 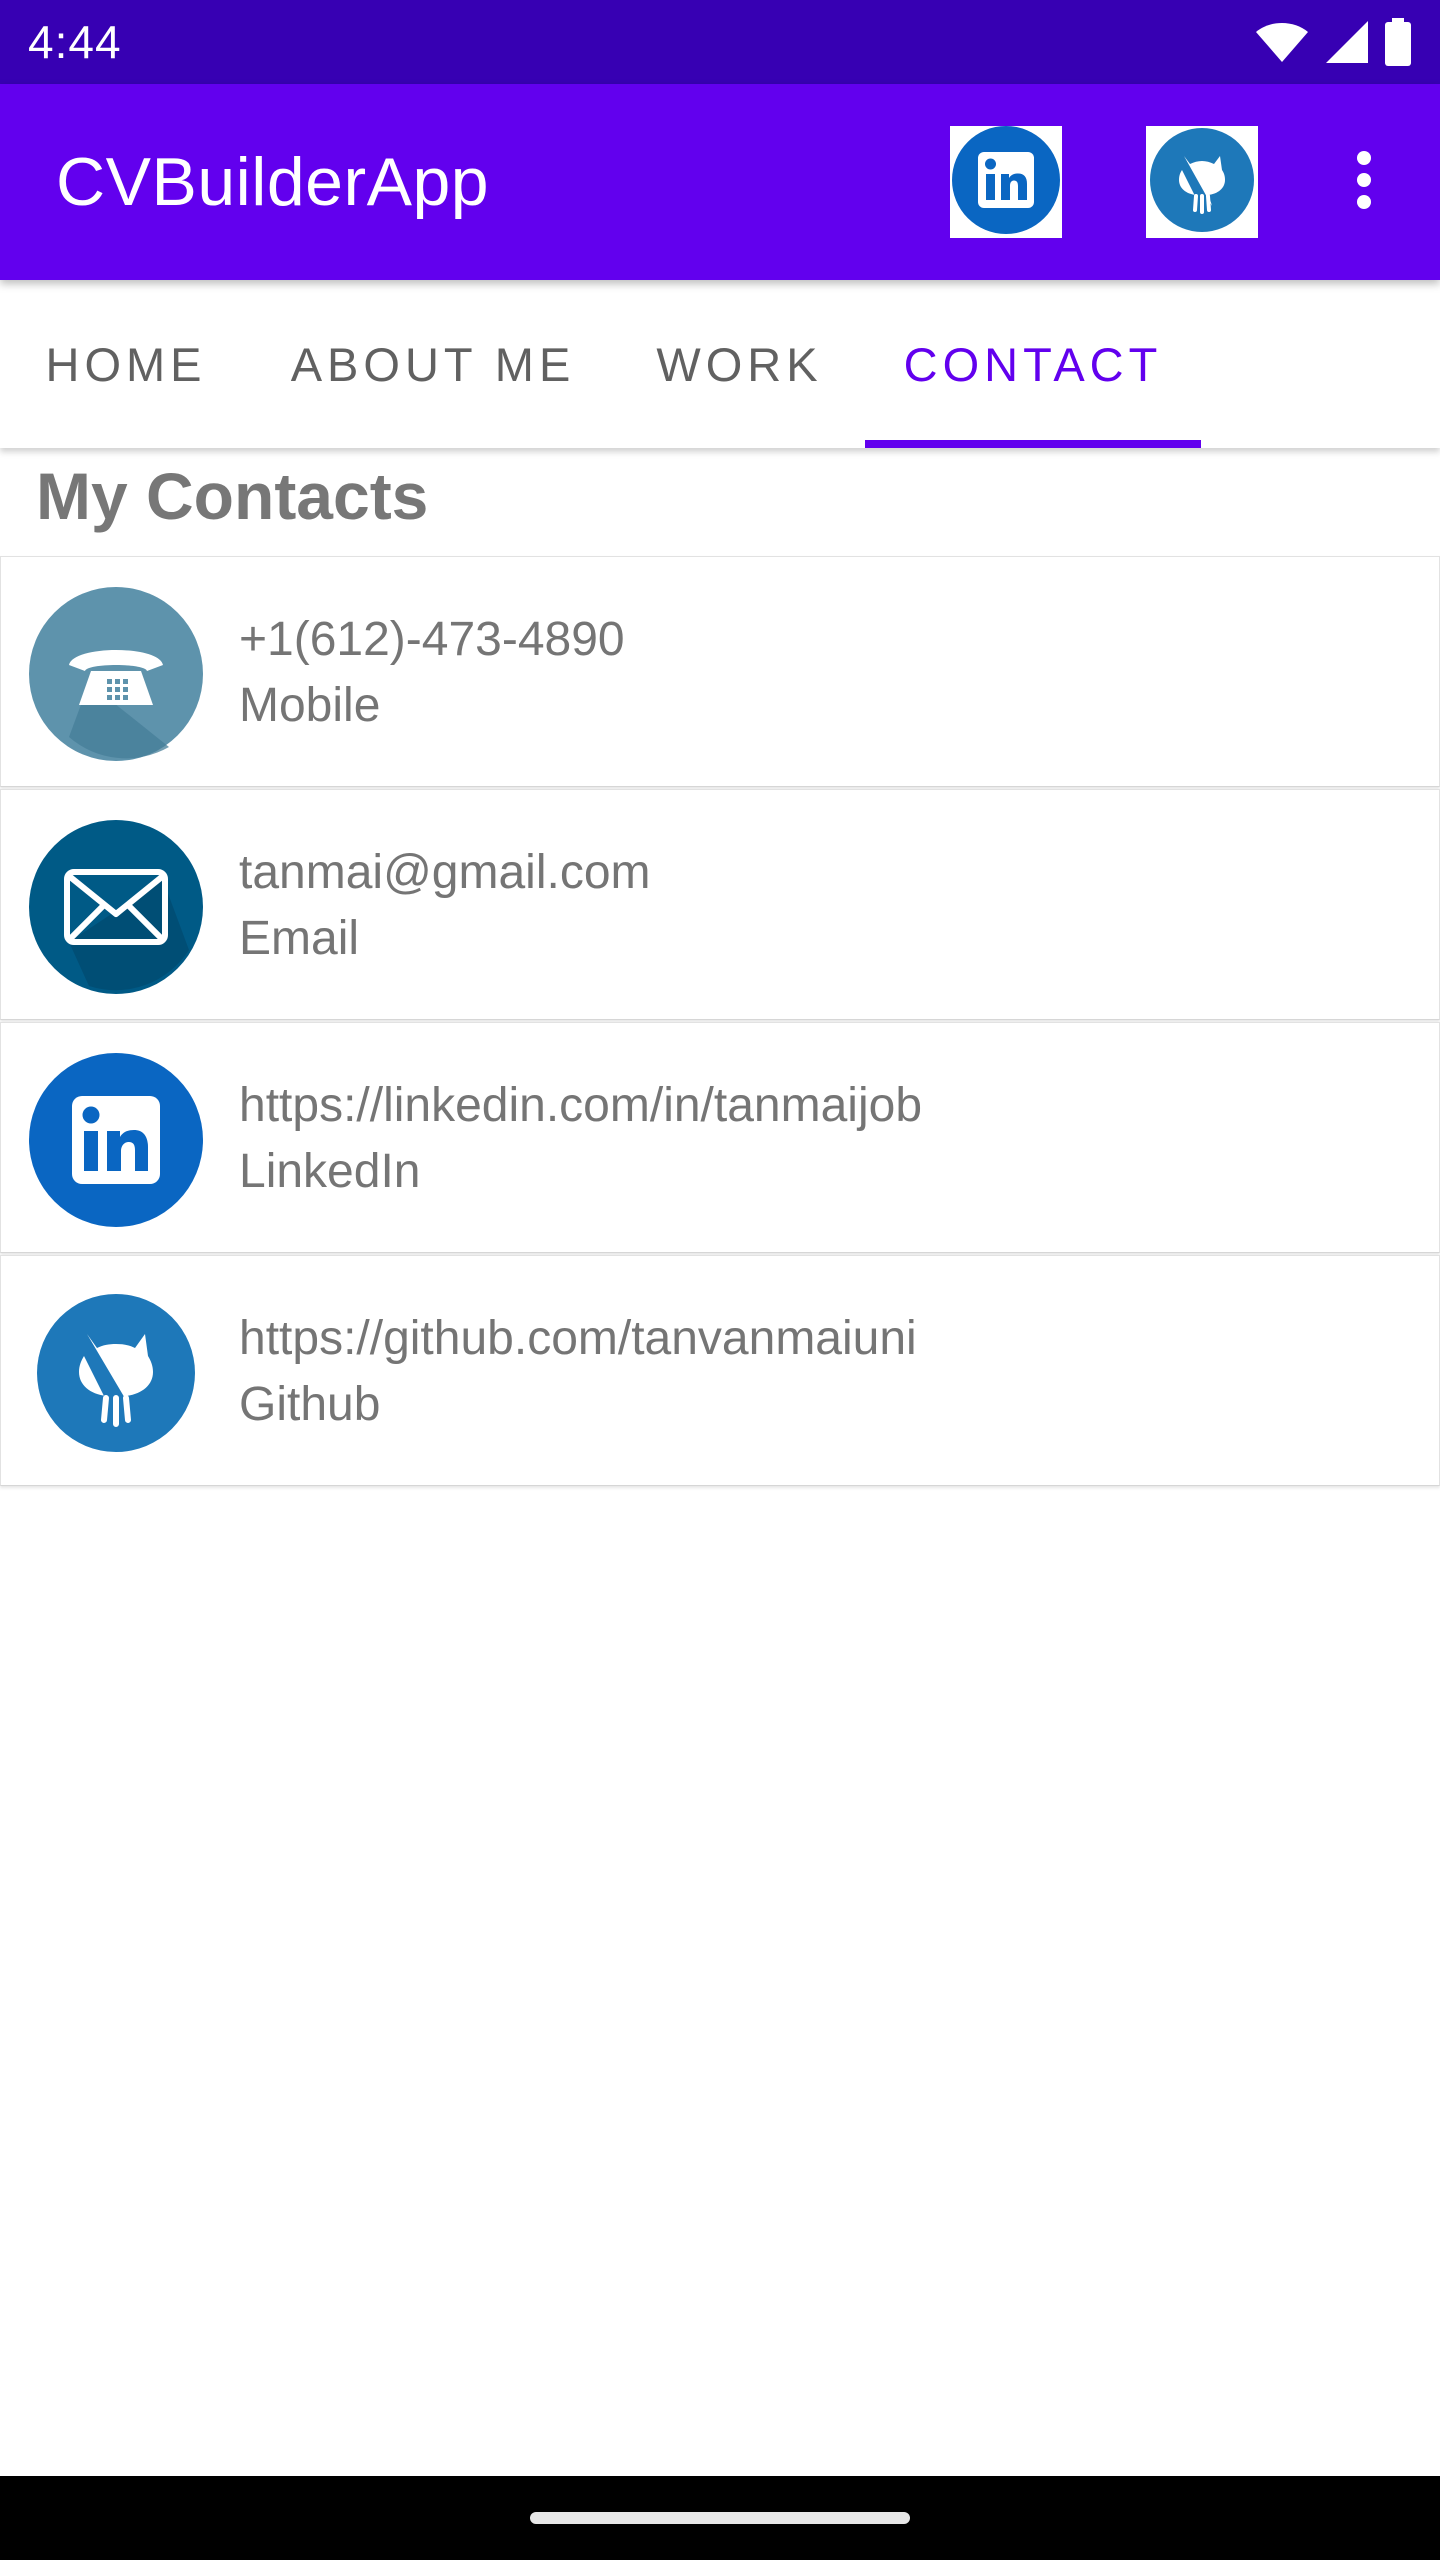 What do you see at coordinates (232, 496) in the screenshot?
I see `page-title: My Contacts` at bounding box center [232, 496].